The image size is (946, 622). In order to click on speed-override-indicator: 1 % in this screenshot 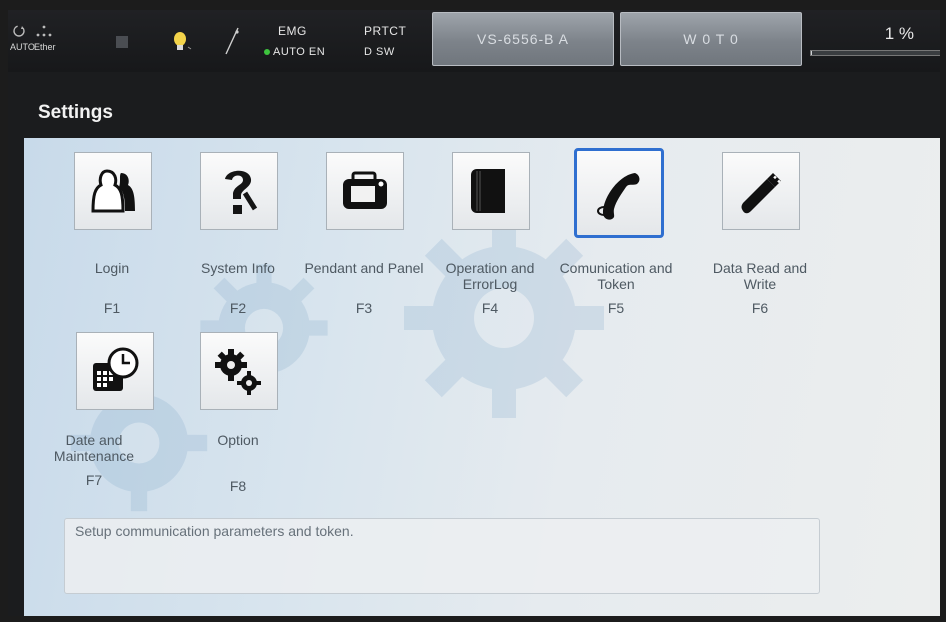, I will do `click(875, 37)`.